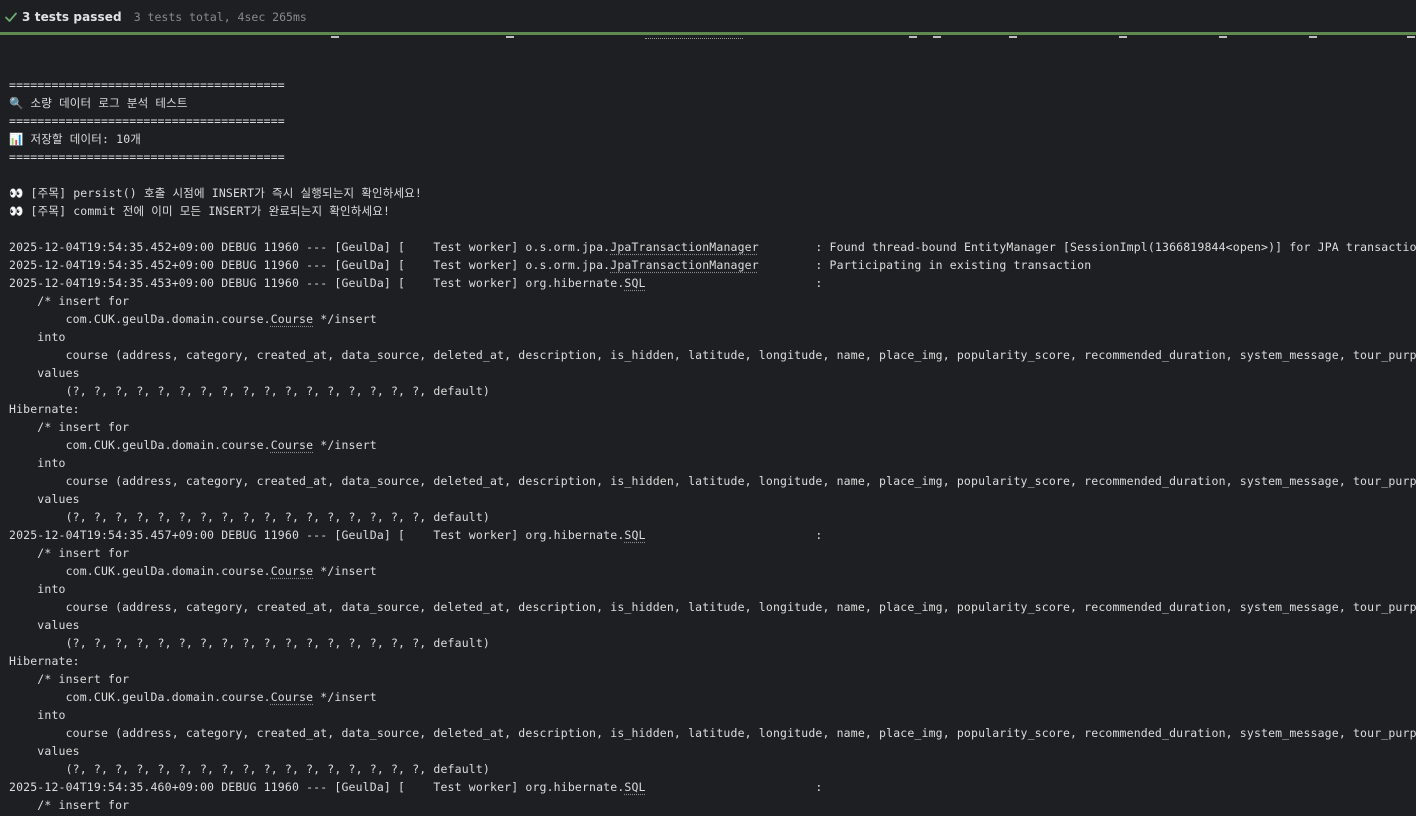  What do you see at coordinates (708, 16) in the screenshot?
I see `test-status-bar: 3 tests passed 3 tests total, 4sec 265ms` at bounding box center [708, 16].